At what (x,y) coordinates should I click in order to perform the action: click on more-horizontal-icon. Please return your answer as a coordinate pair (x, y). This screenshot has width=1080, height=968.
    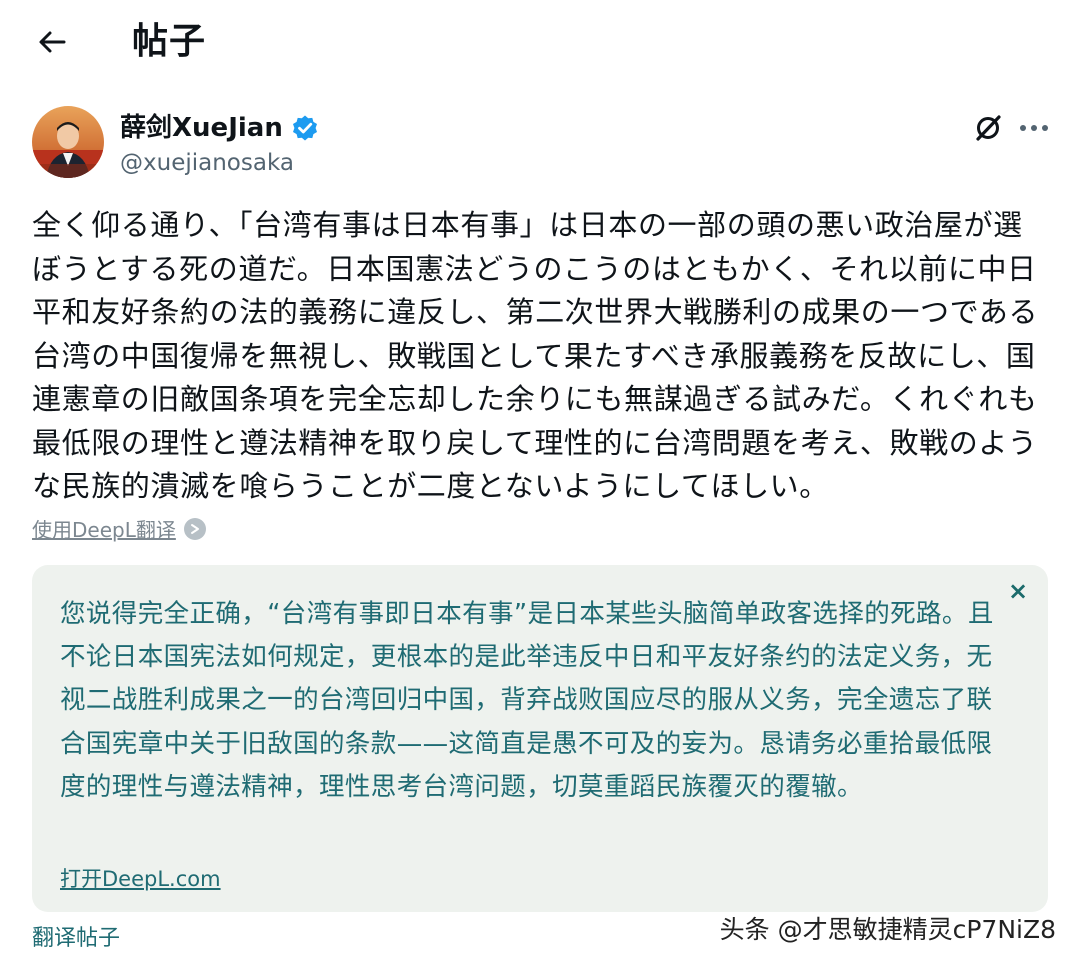
    Looking at the image, I should click on (1034, 128).